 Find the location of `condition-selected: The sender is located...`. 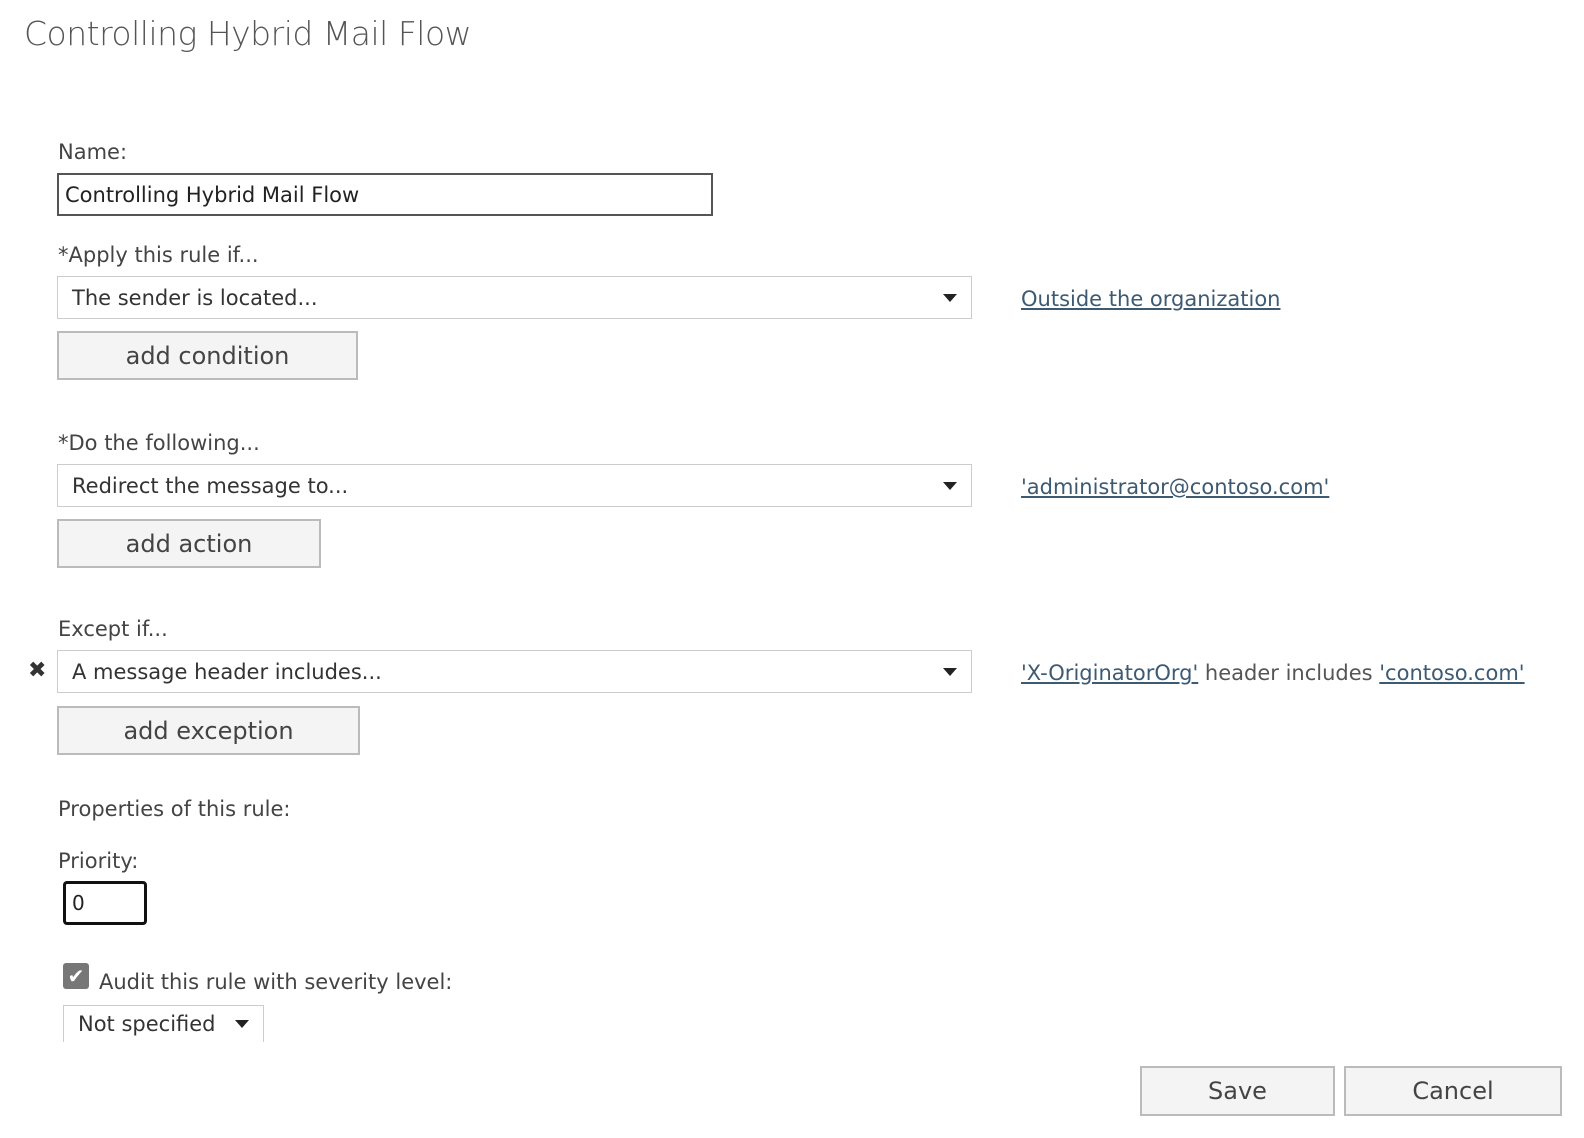

condition-selected: The sender is located... is located at coordinates (195, 297).